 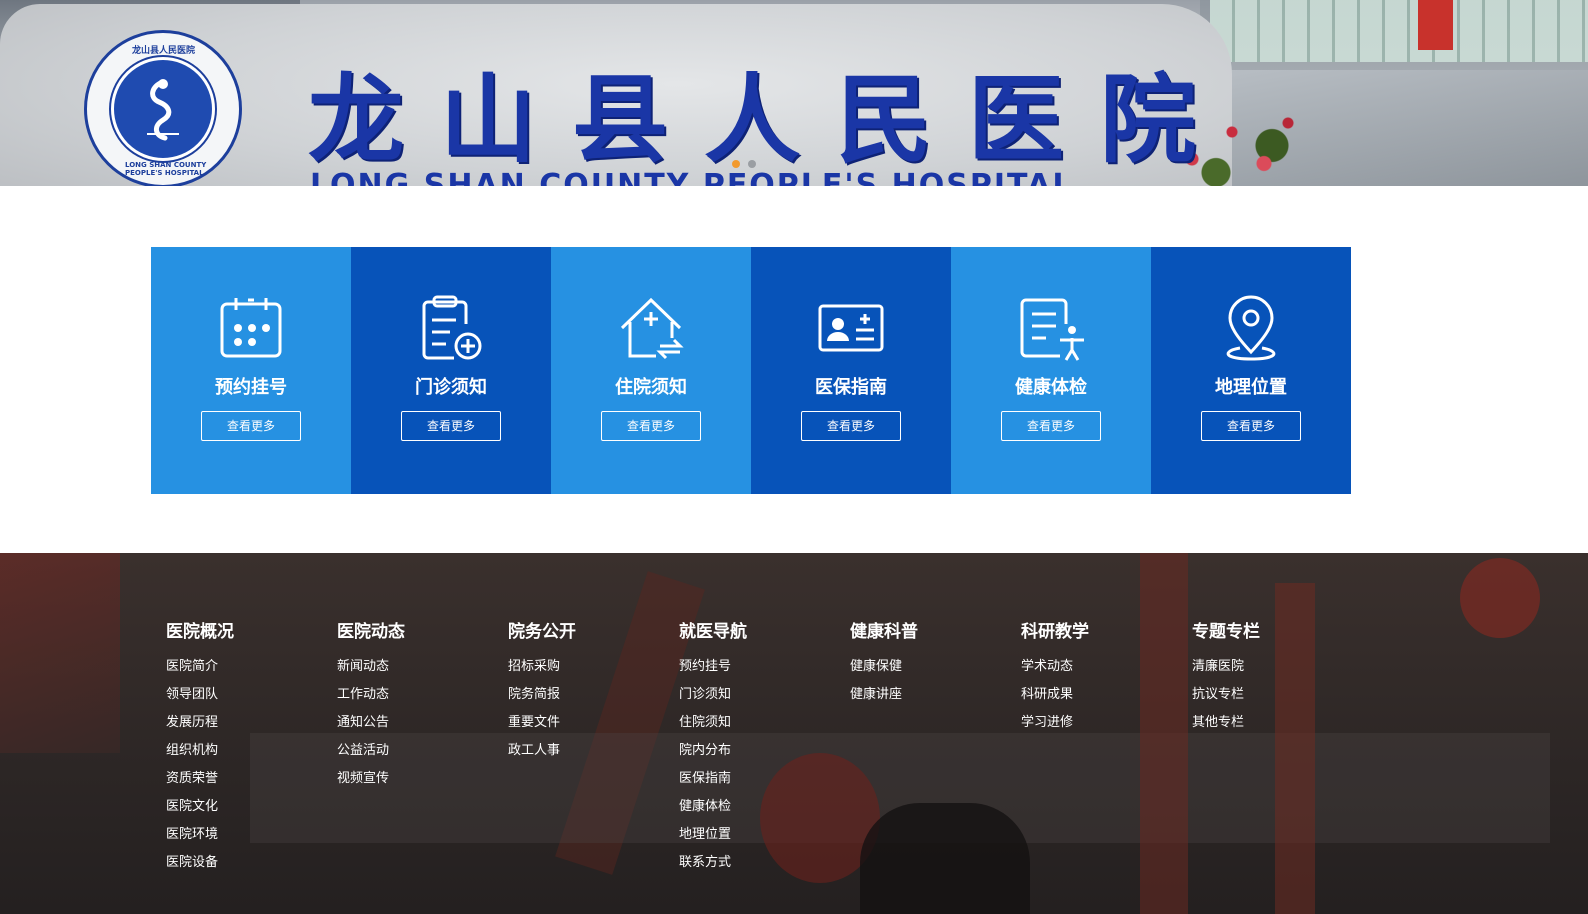 What do you see at coordinates (251, 387) in the screenshot?
I see `tile-label: 预约挂号` at bounding box center [251, 387].